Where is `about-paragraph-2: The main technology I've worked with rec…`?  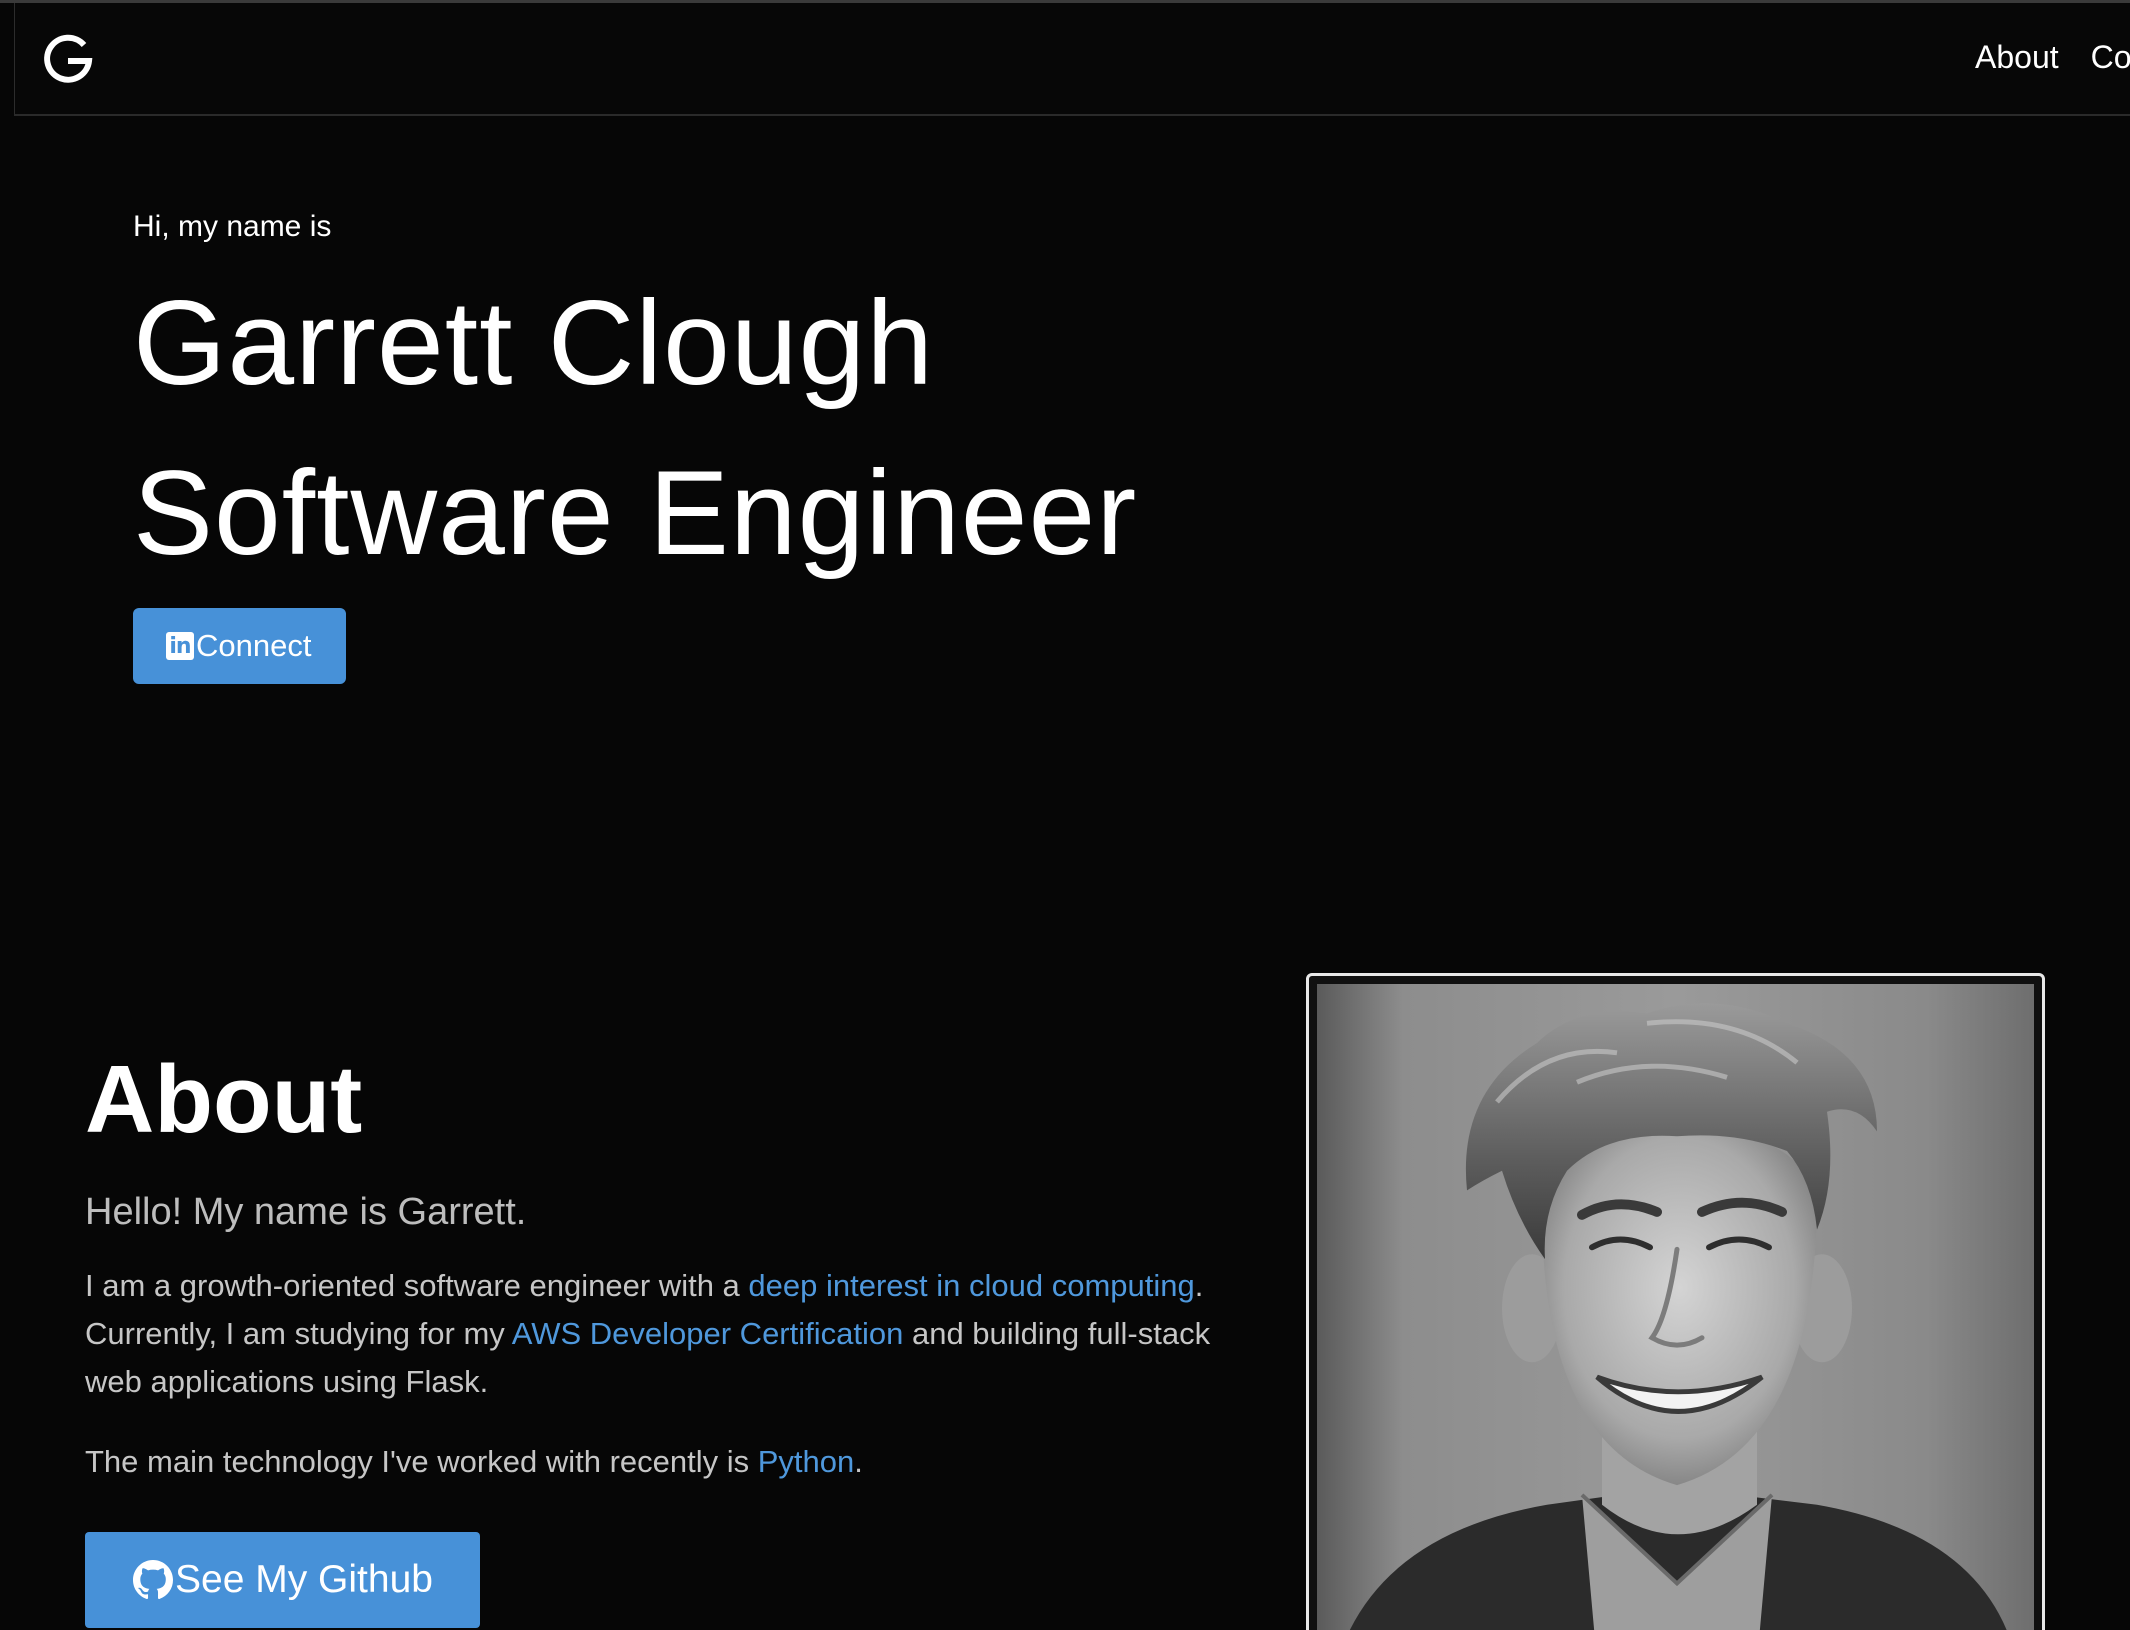
about-paragraph-2: The main technology I've worked with rec… is located at coordinates (660, 1462).